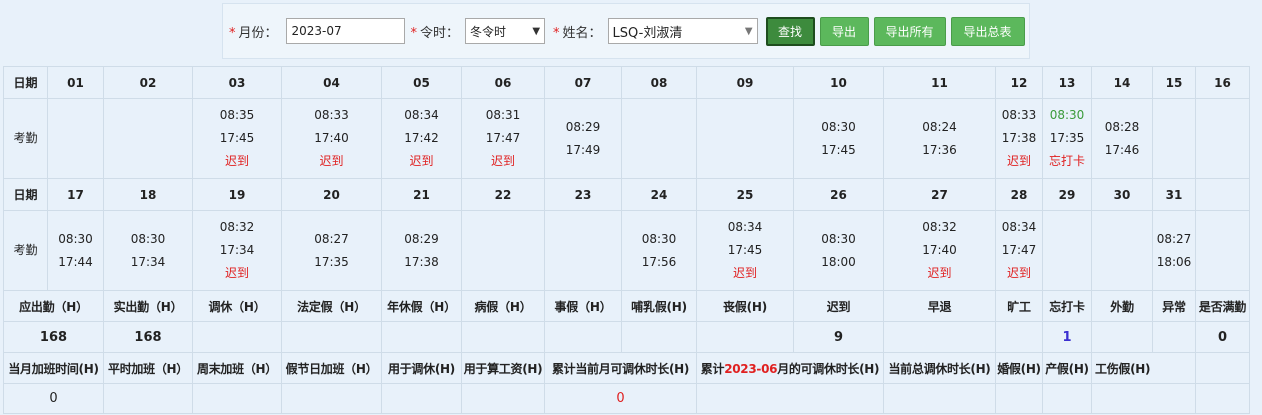  I want to click on day-cell: 13, so click(1067, 82).